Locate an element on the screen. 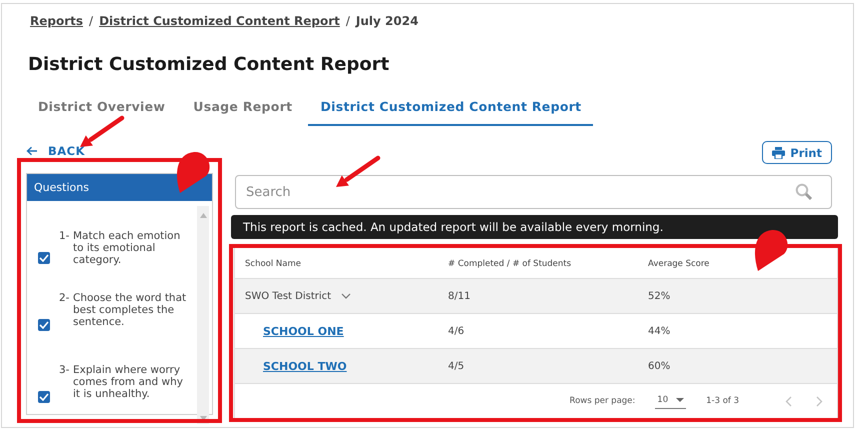 This screenshot has height=447, width=859. next-page-icon is located at coordinates (819, 401).